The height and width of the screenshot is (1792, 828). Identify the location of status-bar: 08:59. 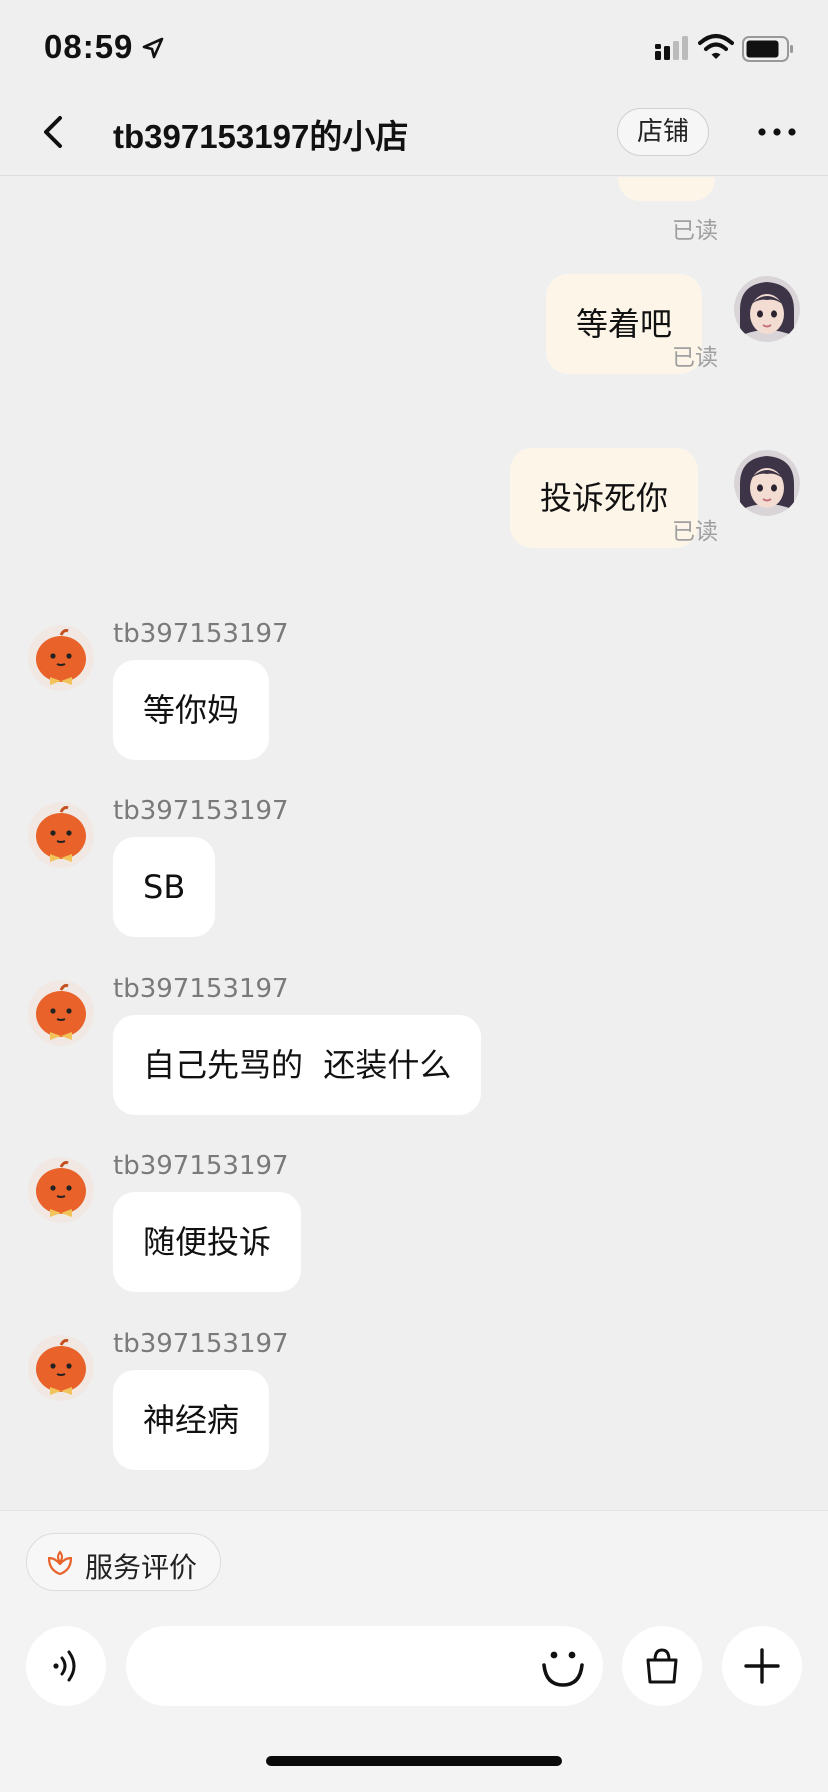
(414, 50).